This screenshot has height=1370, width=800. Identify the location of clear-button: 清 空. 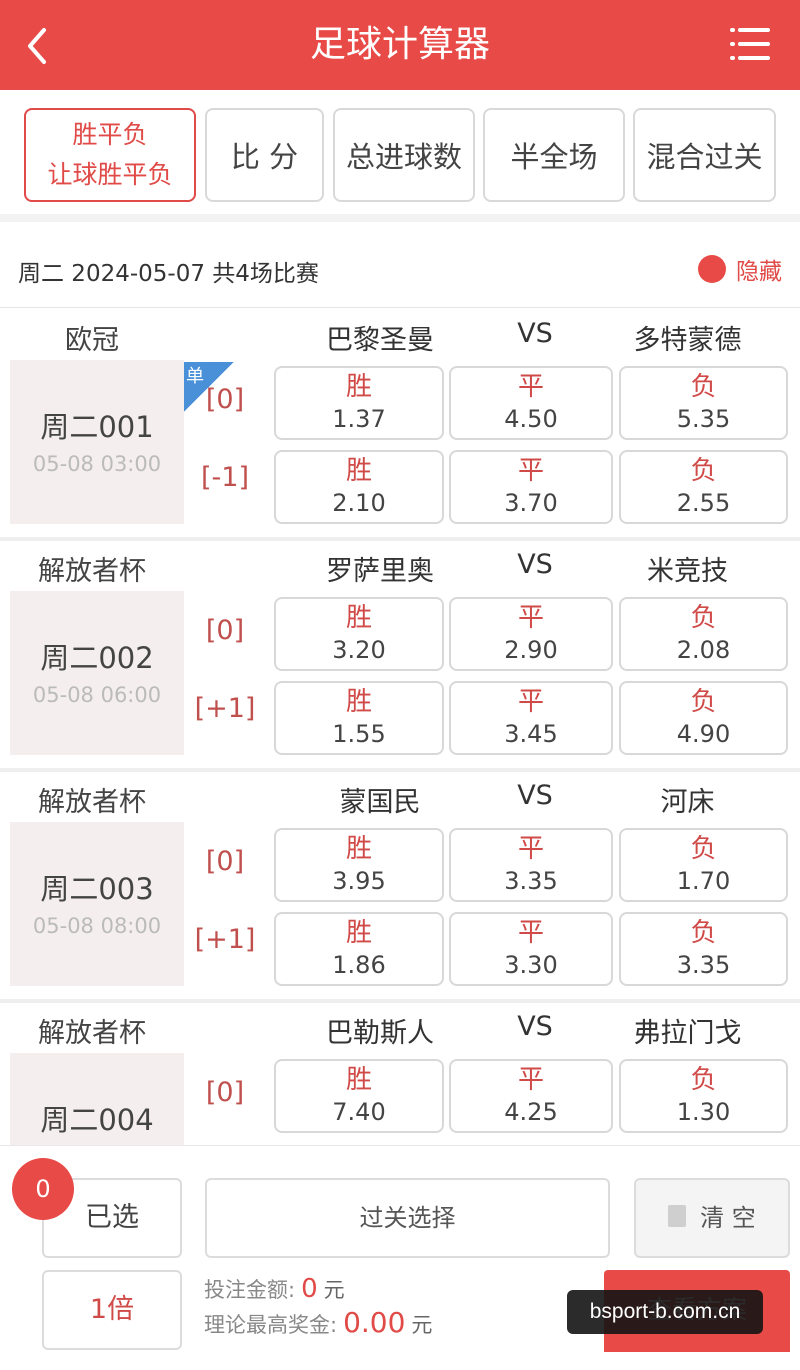
(712, 1218).